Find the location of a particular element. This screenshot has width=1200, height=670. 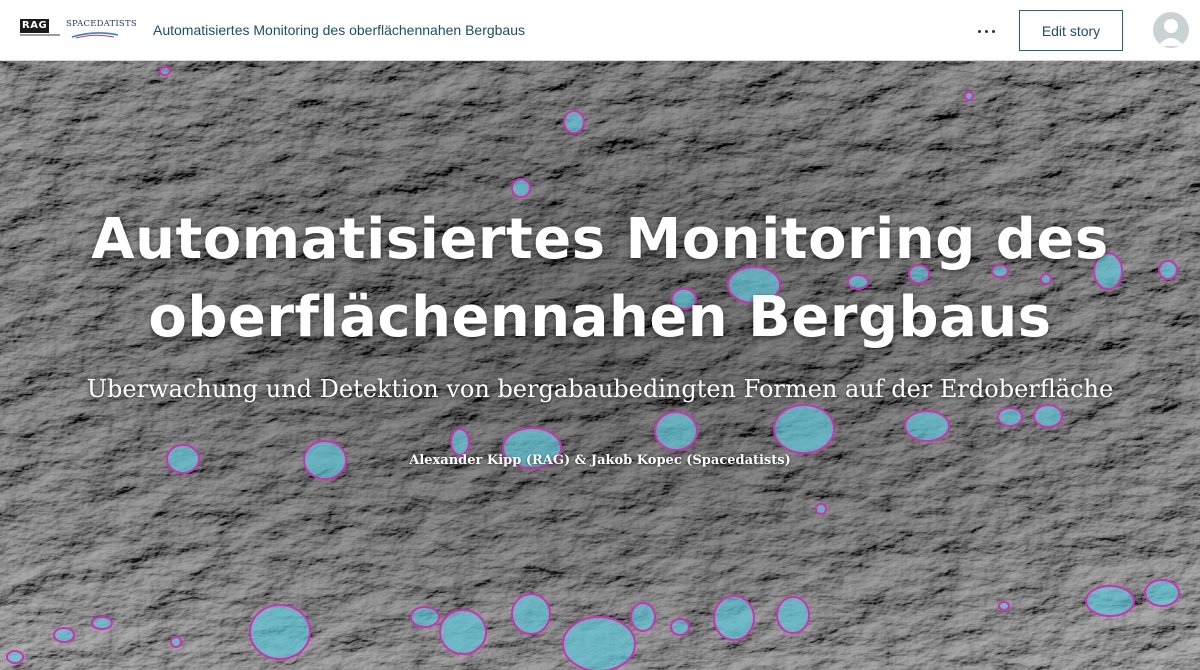

edit-story-button: Edit story is located at coordinates (1071, 30).